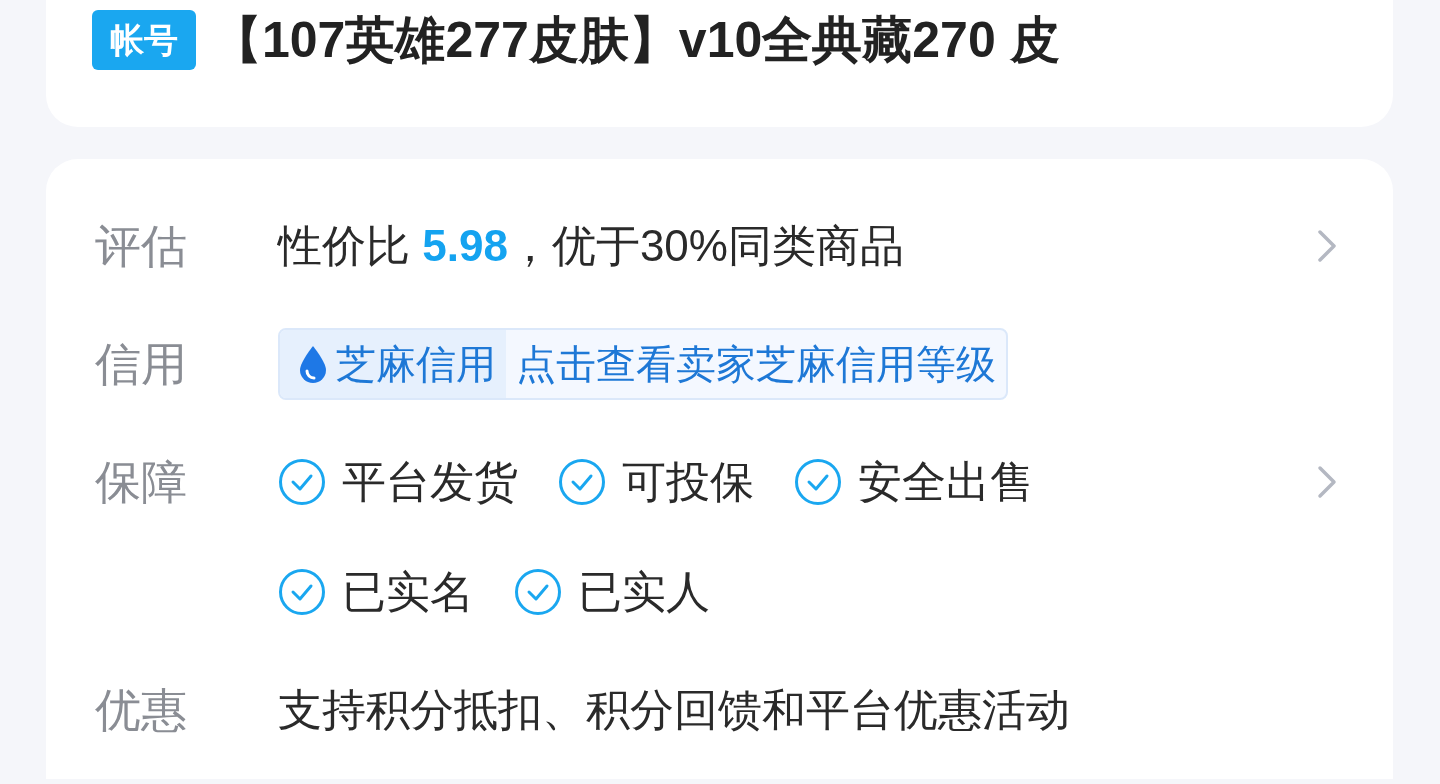 The height and width of the screenshot is (784, 1440). Describe the element at coordinates (141, 482) in the screenshot. I see `field-label: 保障` at that location.